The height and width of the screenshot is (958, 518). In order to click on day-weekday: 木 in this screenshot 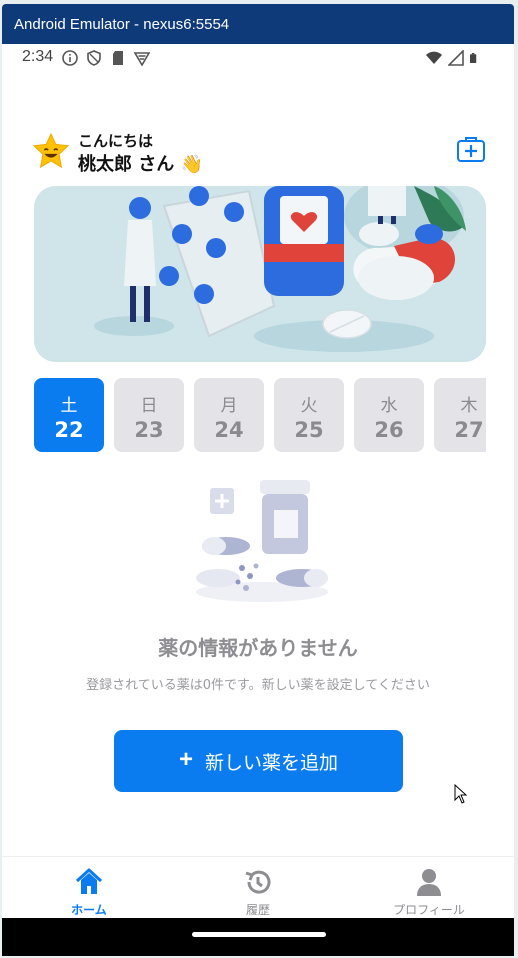, I will do `click(469, 406)`.